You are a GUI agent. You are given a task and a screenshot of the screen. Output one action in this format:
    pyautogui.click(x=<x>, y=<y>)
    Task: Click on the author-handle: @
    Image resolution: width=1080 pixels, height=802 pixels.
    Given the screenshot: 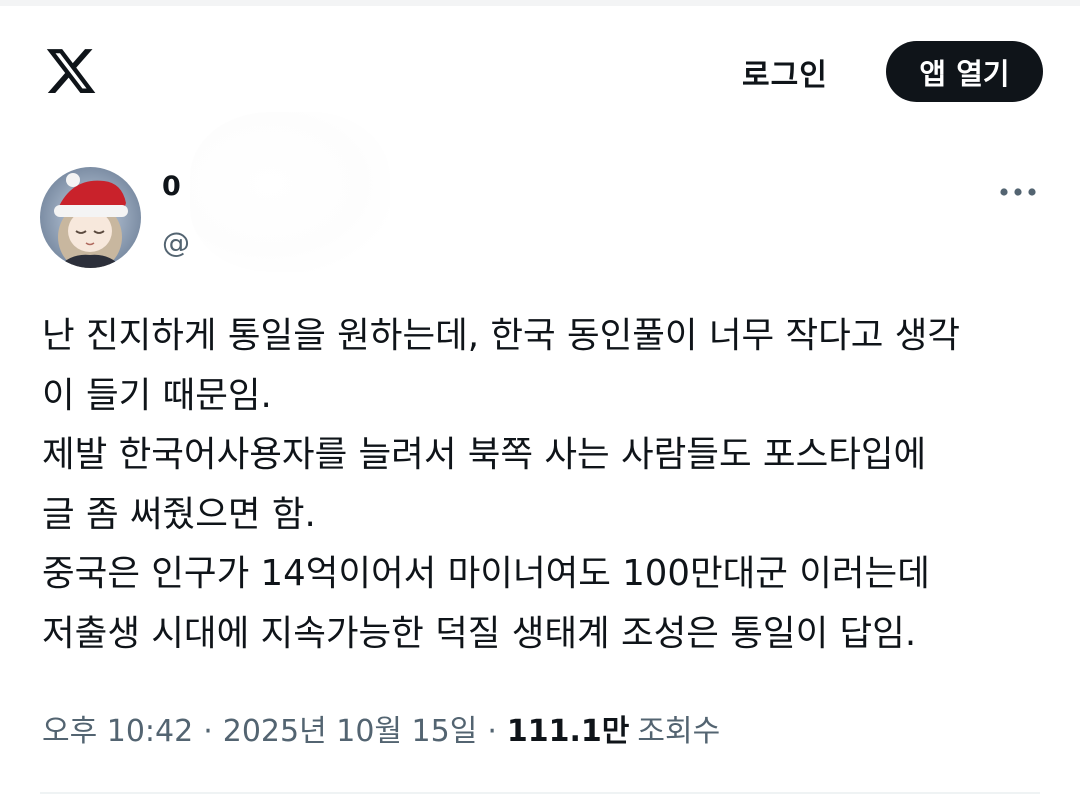 What is the action you would take?
    pyautogui.click(x=176, y=242)
    